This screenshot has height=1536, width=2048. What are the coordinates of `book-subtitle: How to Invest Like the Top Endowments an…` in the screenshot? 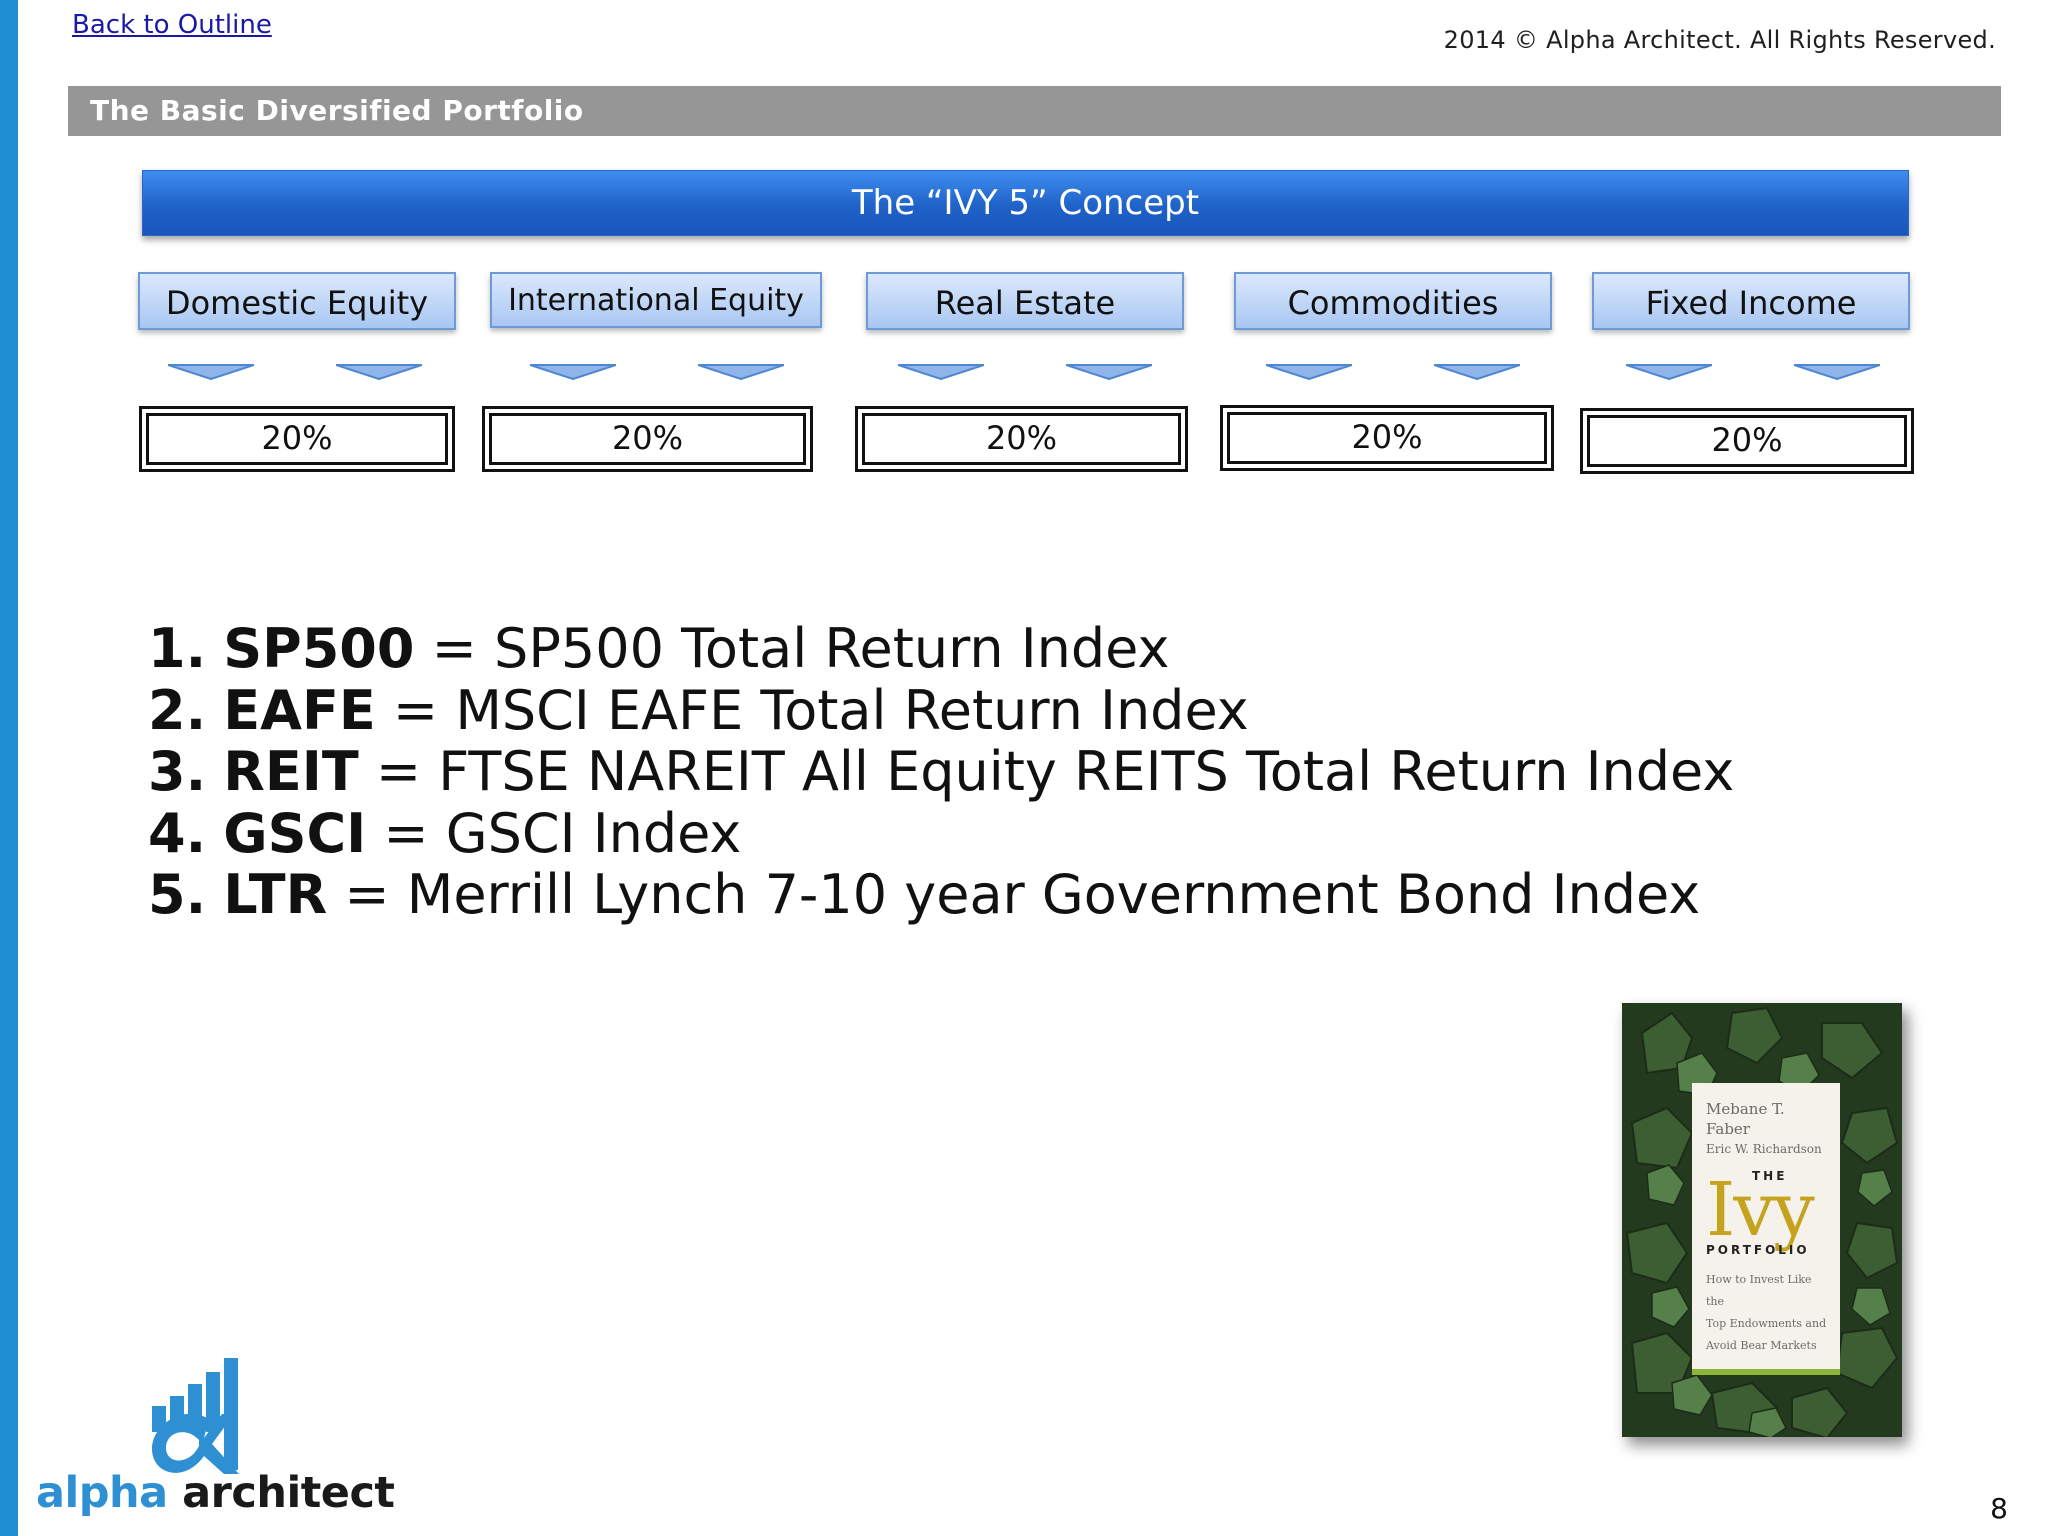 It's located at (1769, 1313).